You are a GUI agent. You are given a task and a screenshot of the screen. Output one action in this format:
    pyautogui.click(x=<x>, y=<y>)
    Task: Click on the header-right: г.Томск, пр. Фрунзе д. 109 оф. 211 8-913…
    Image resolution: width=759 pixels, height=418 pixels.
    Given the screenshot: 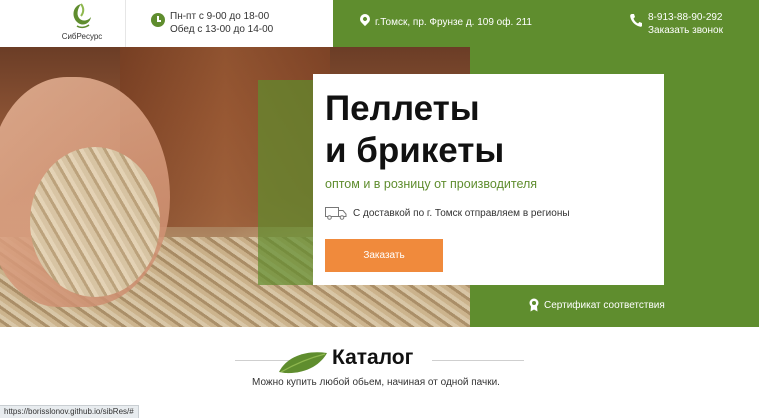 What is the action you would take?
    pyautogui.click(x=546, y=23)
    